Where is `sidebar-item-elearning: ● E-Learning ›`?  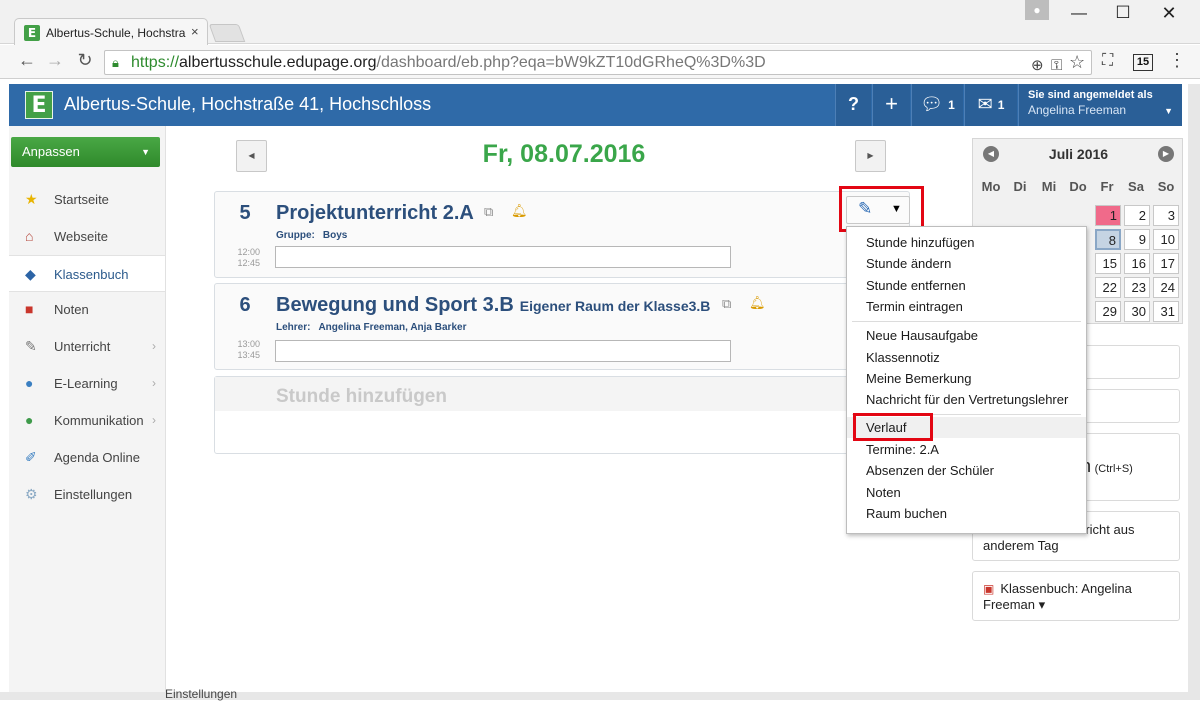
sidebar-item-elearning: ● E-Learning › is located at coordinates (87, 383).